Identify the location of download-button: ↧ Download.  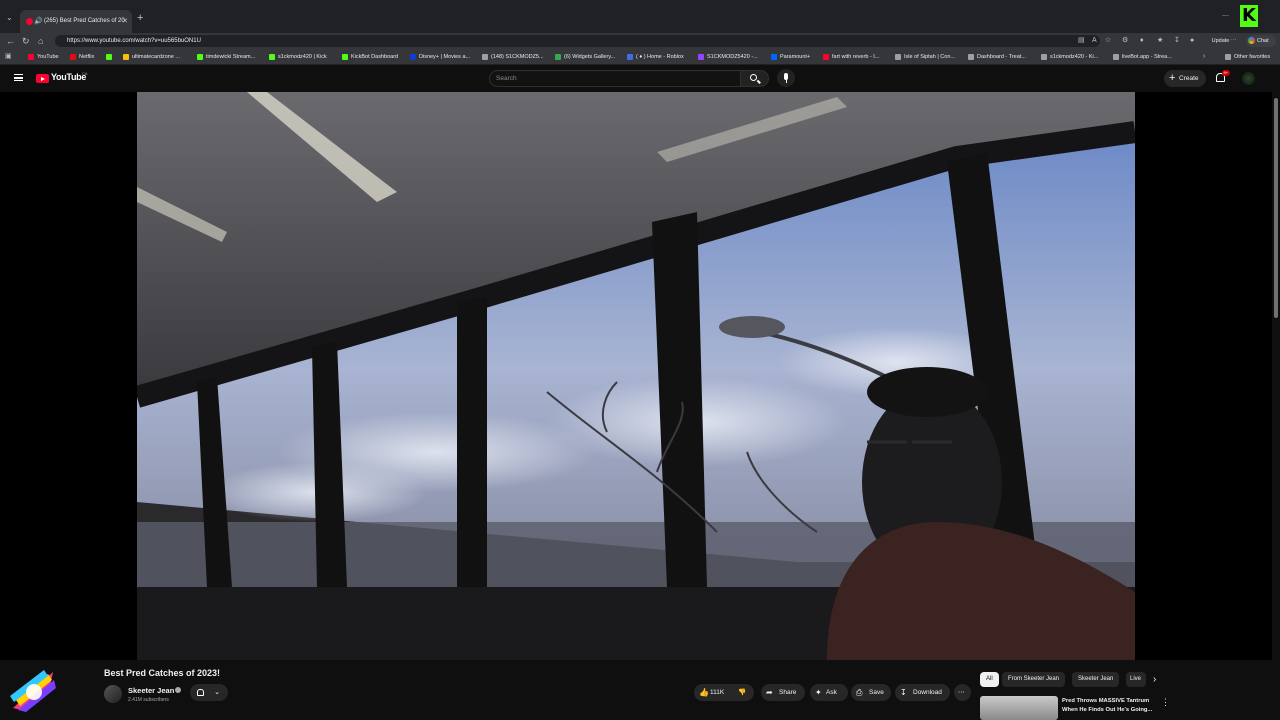
(922, 692).